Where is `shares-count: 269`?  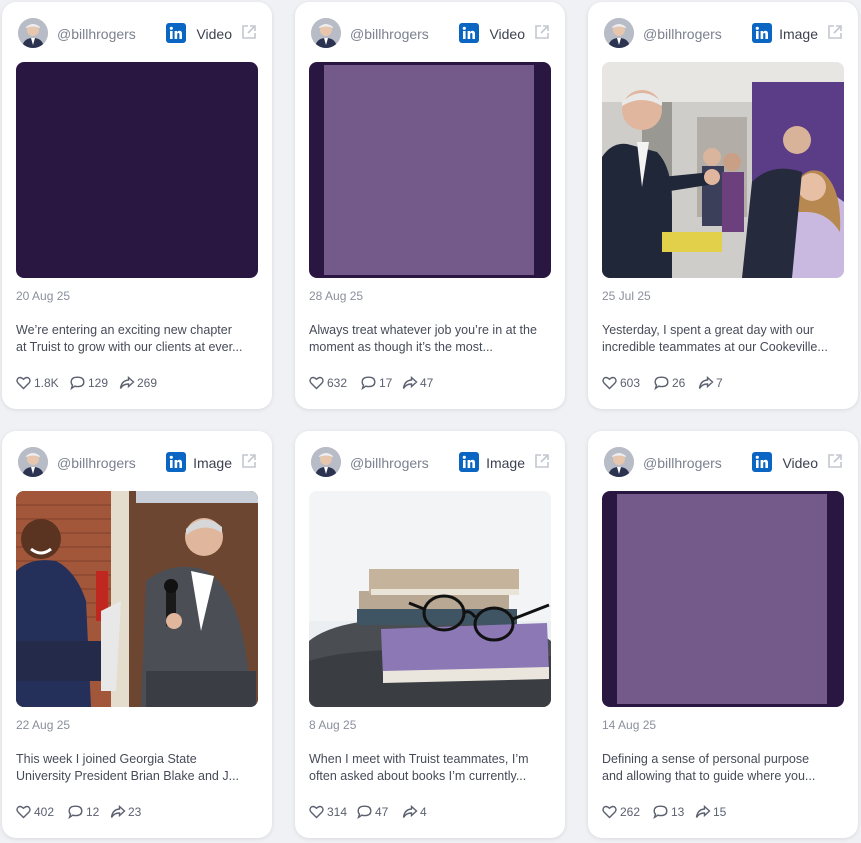 shares-count: 269 is located at coordinates (147, 383).